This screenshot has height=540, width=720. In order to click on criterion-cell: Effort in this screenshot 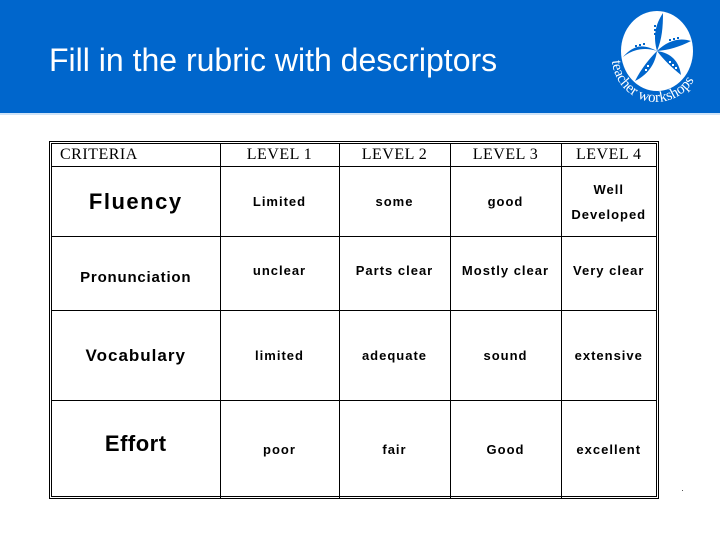, I will do `click(136, 449)`.